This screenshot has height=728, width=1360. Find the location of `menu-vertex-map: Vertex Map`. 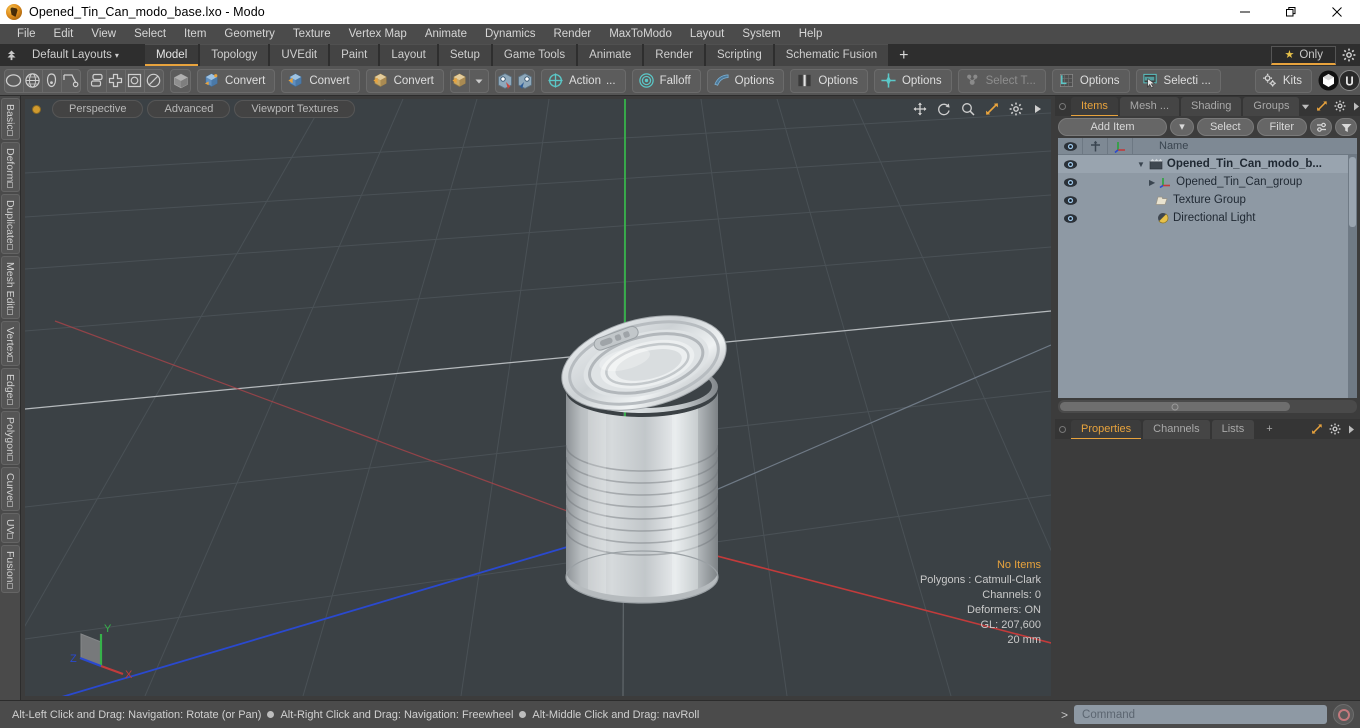

menu-vertex-map: Vertex Map is located at coordinates (378, 34).